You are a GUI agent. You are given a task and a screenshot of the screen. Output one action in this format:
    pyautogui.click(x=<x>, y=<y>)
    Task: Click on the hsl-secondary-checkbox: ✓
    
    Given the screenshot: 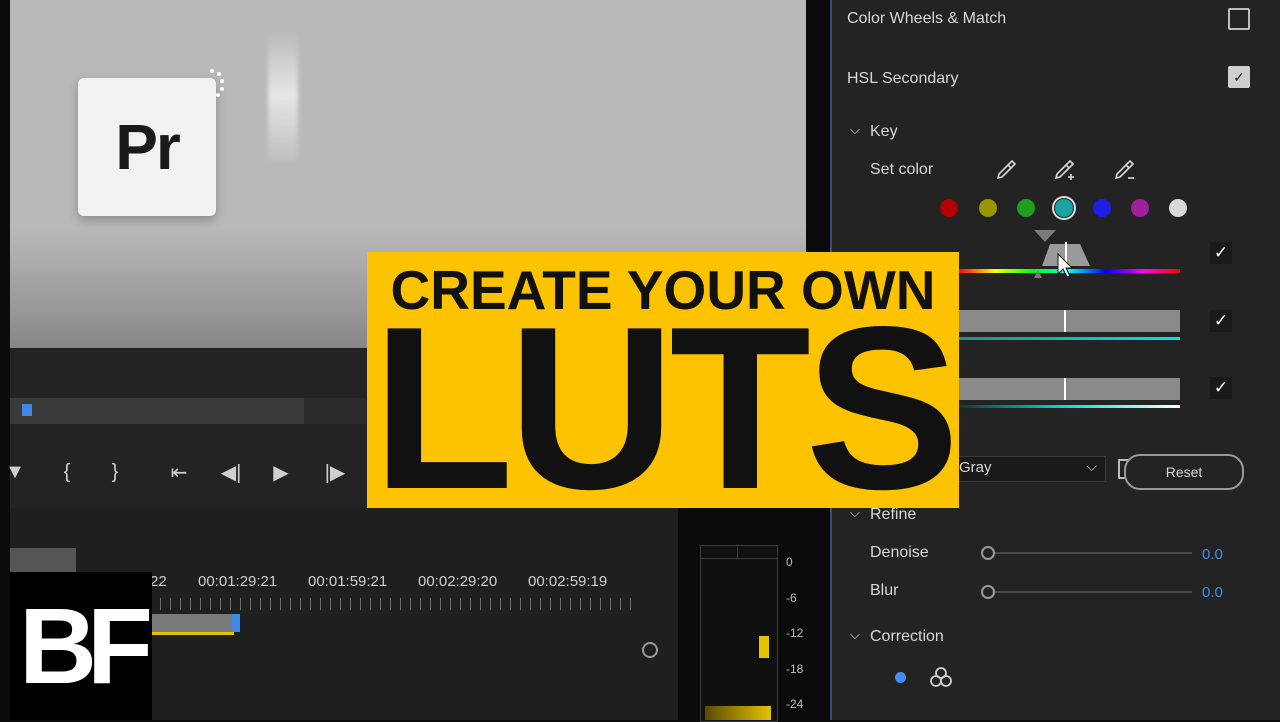 What is the action you would take?
    pyautogui.click(x=1239, y=77)
    